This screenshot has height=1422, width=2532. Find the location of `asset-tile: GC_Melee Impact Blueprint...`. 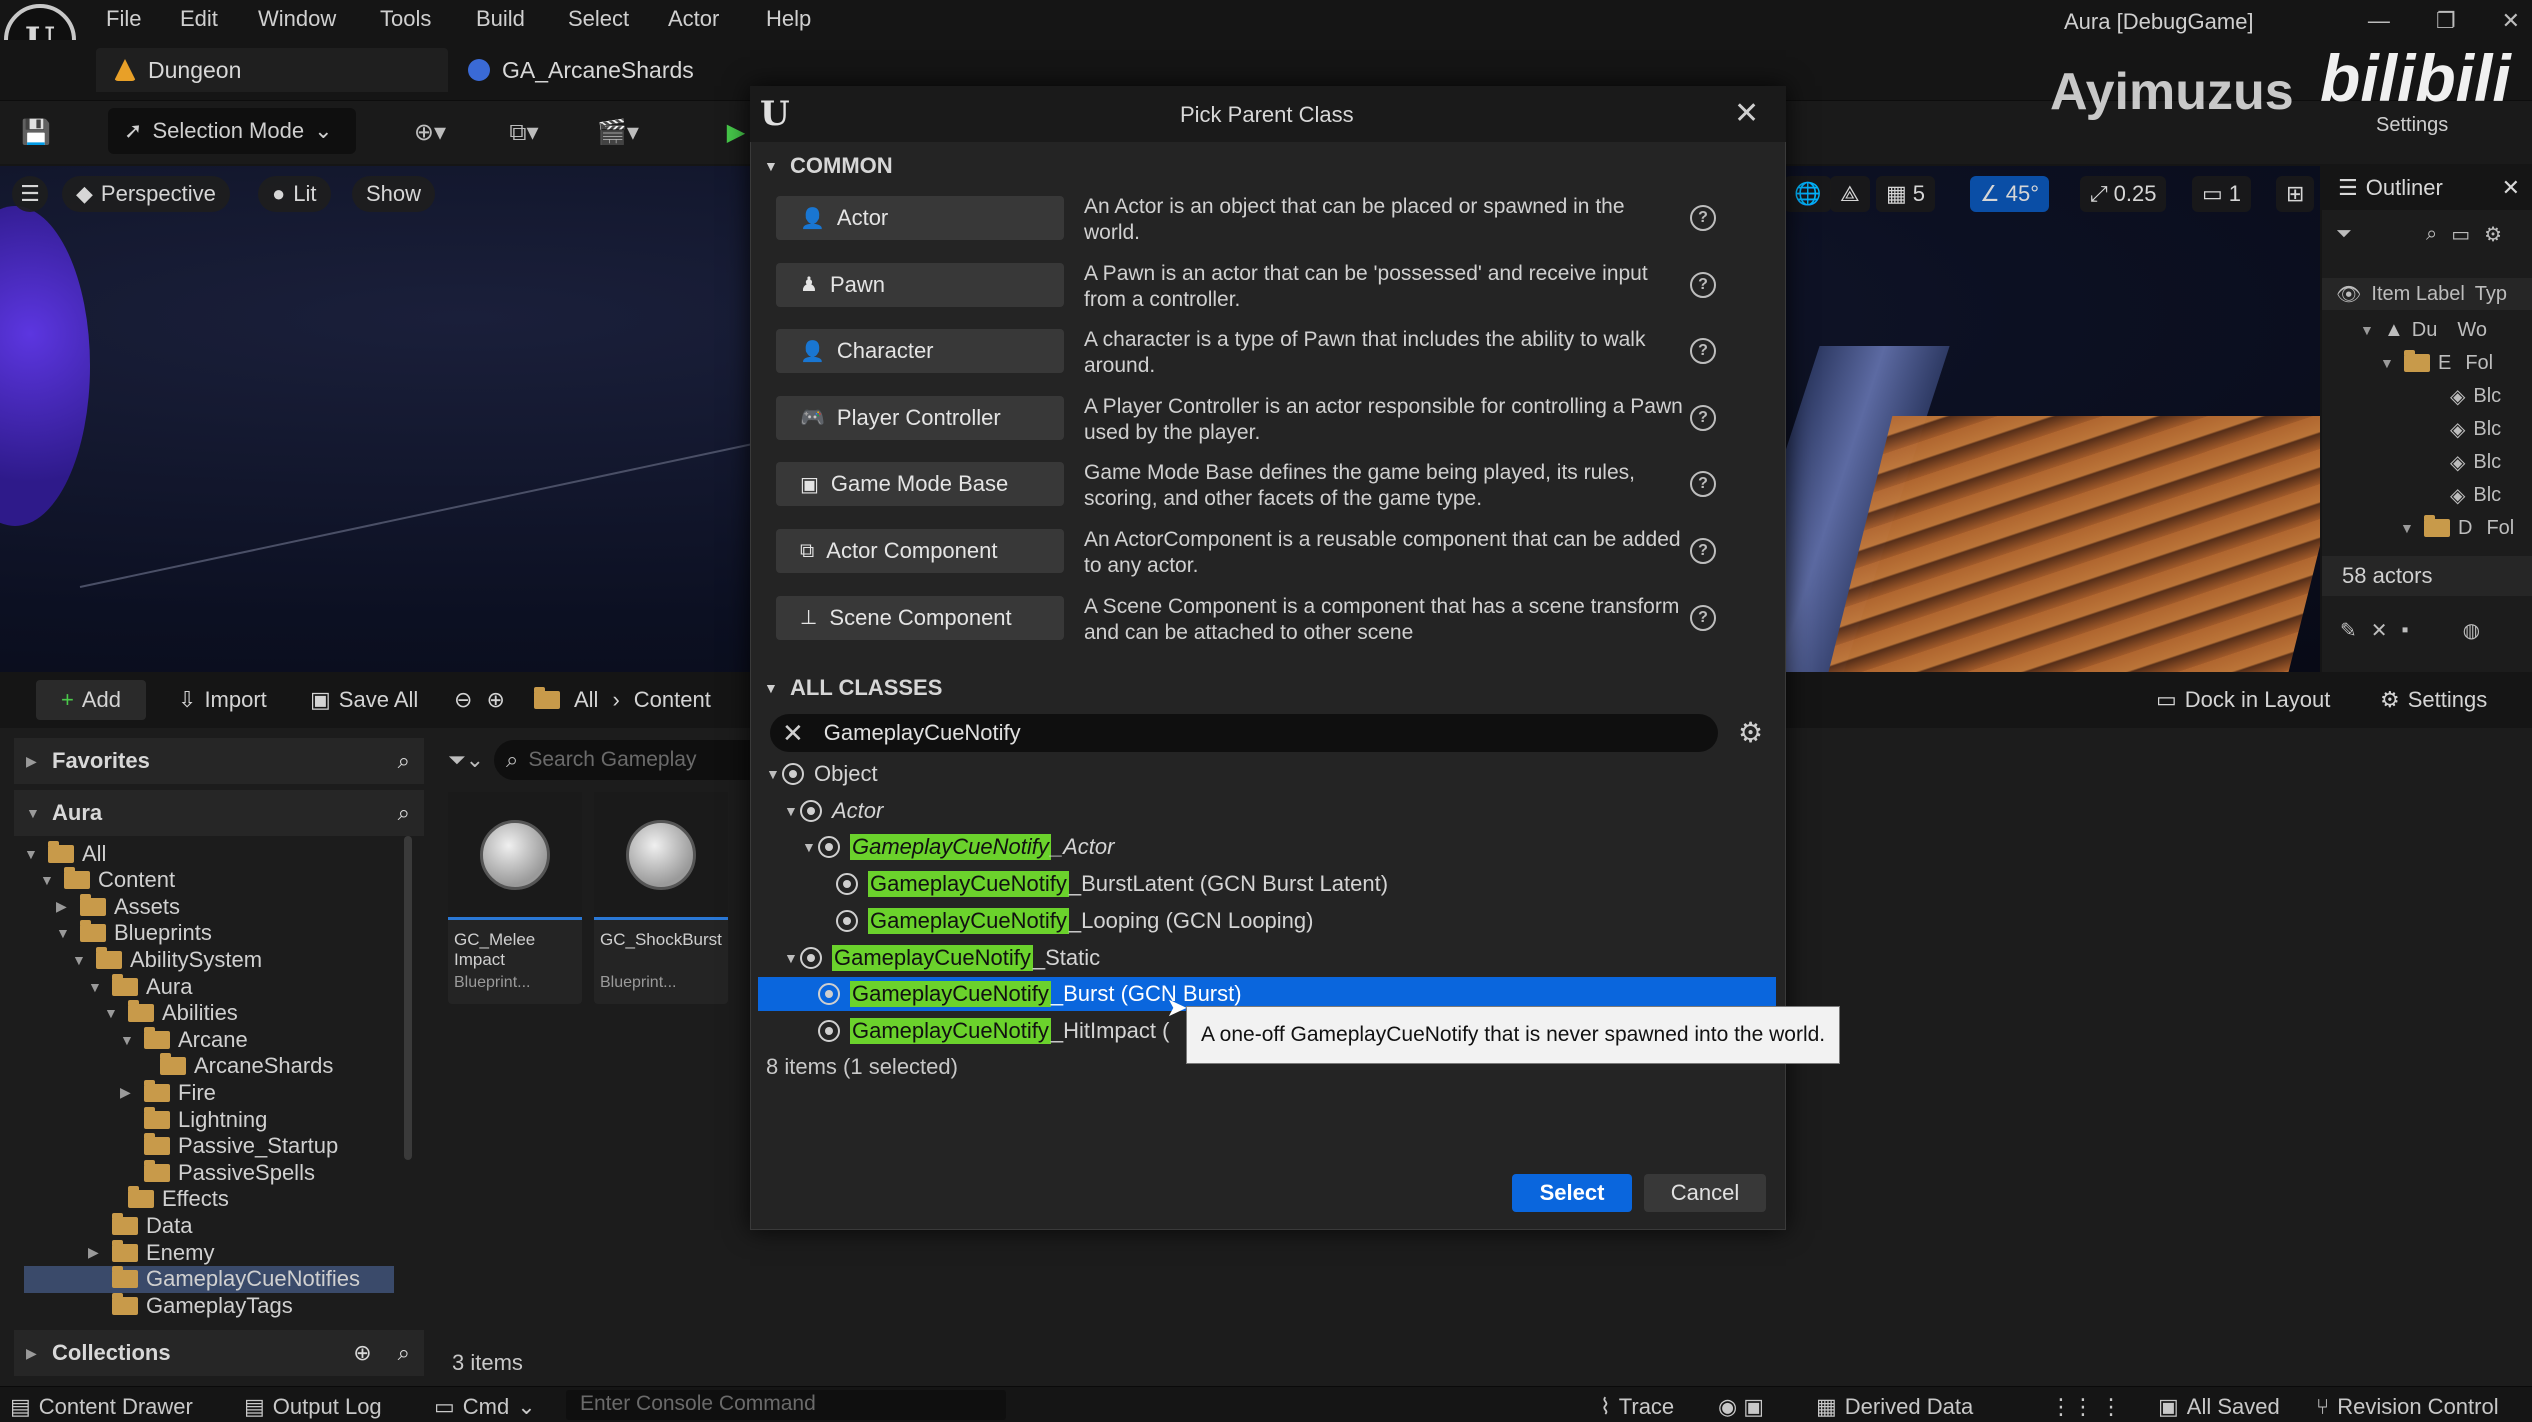

asset-tile: GC_Melee Impact Blueprint... is located at coordinates (515, 898).